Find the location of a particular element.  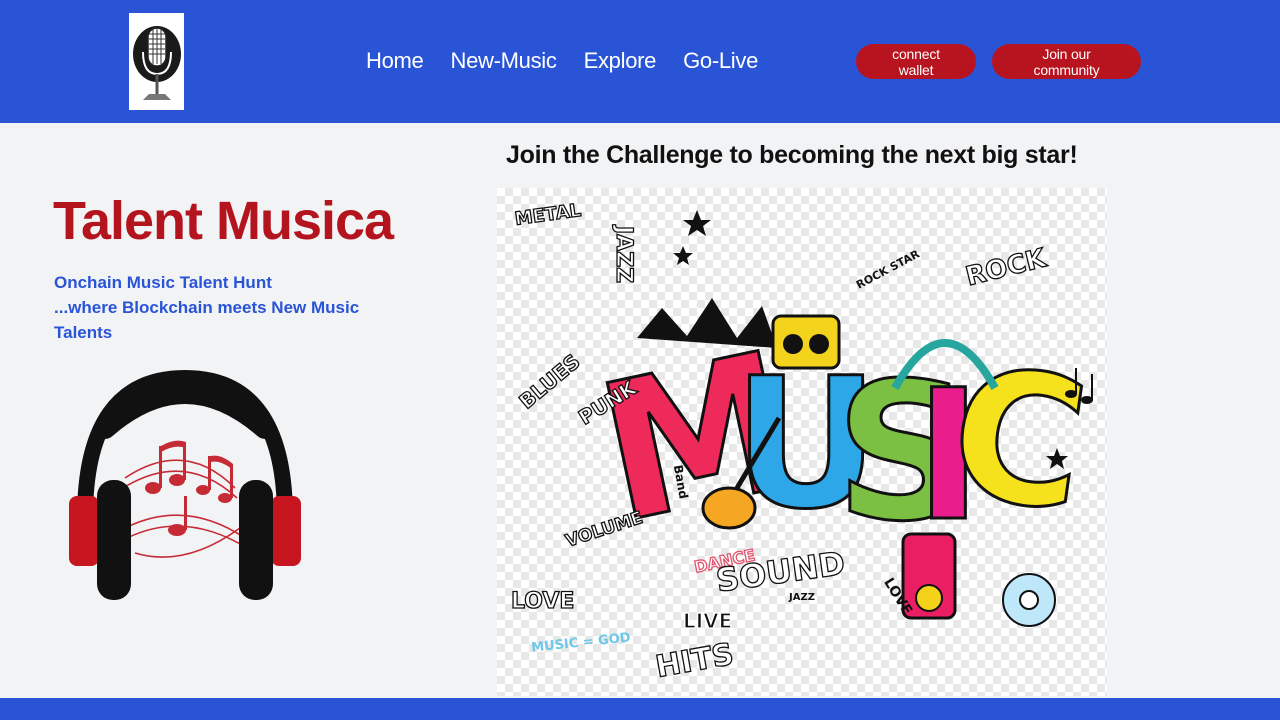

doodle-word-music-god: MUSIC = GOD is located at coordinates (581, 642).